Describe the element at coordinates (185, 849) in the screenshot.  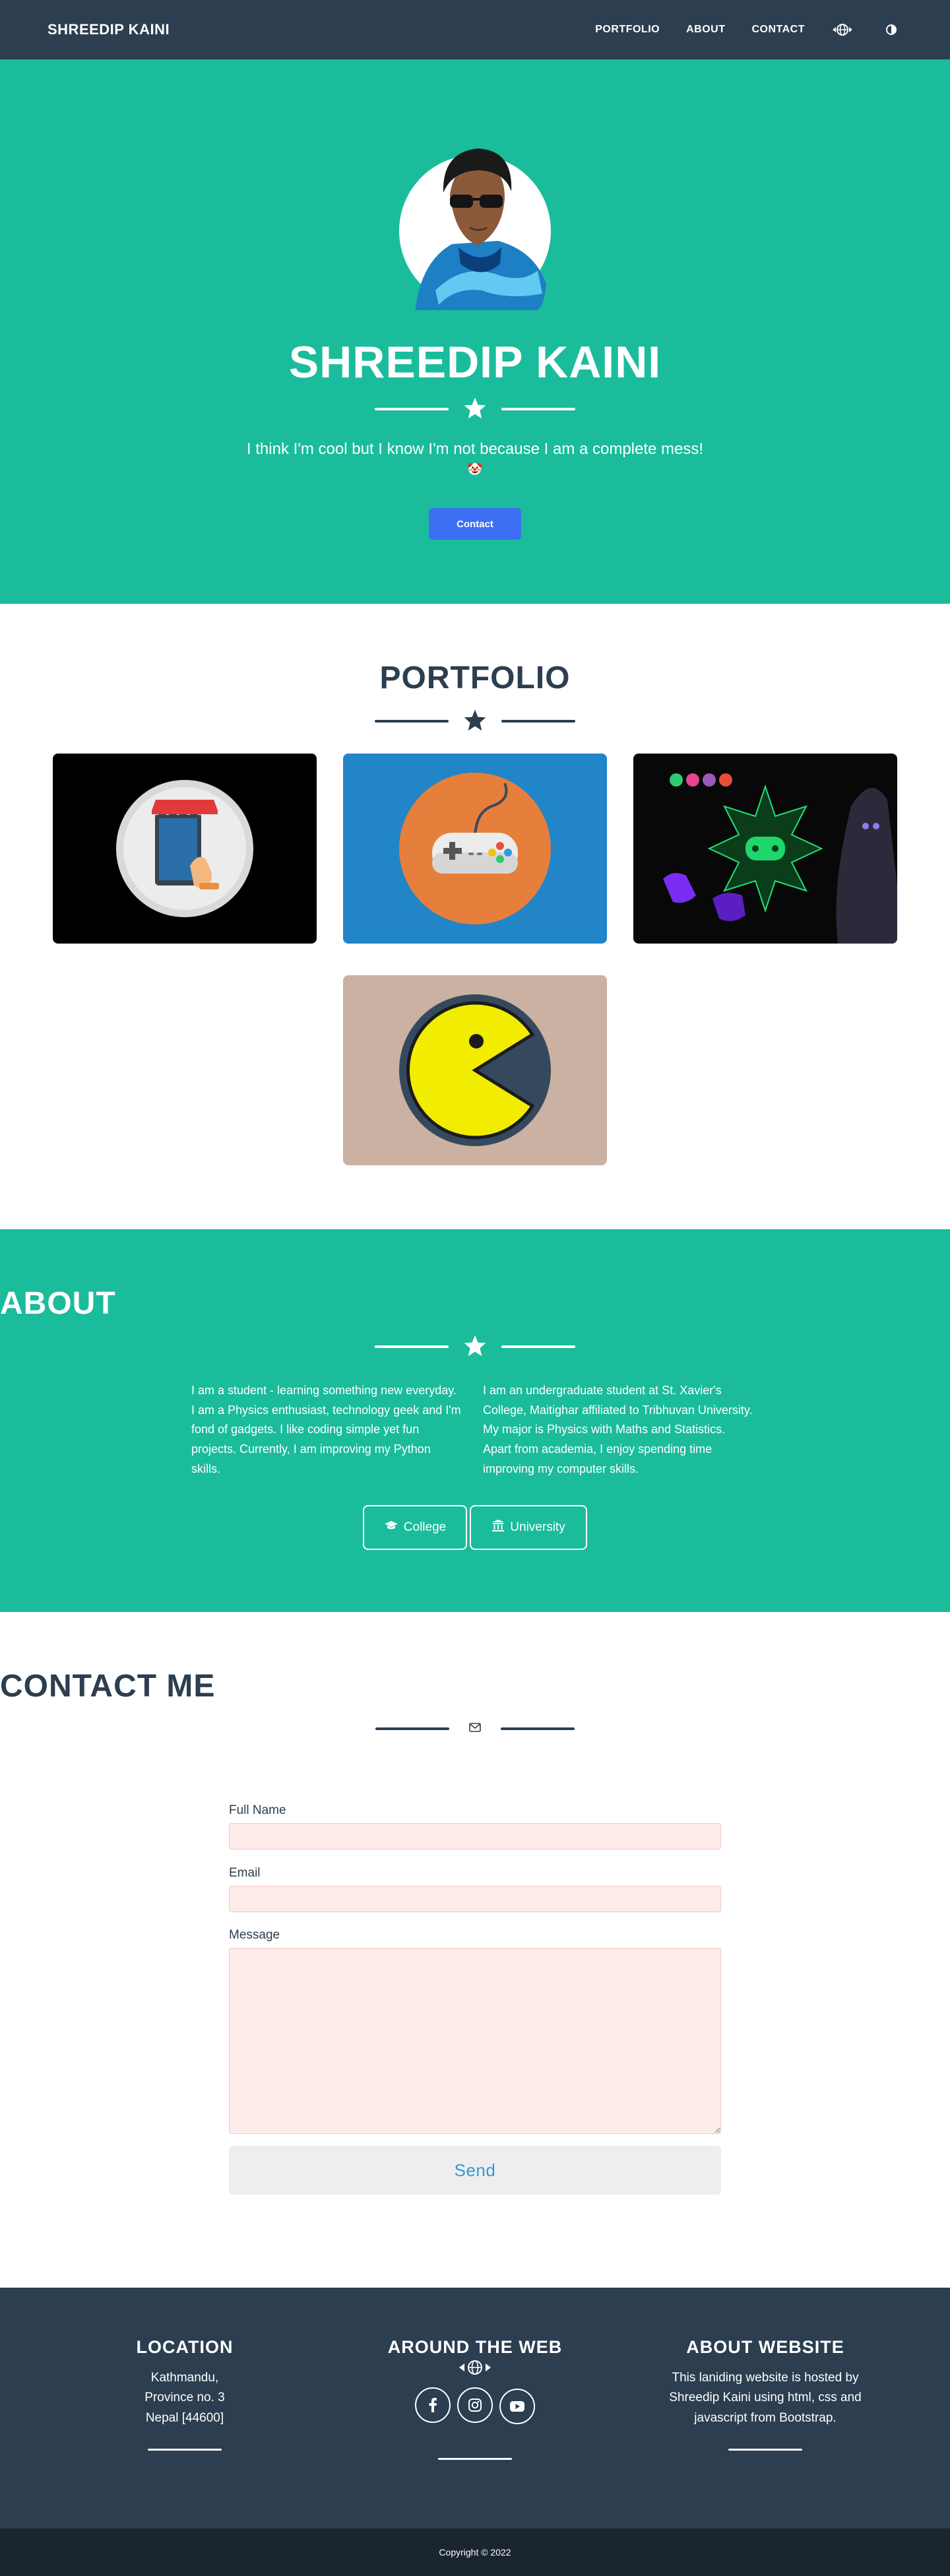
I see `portfolio-item-shop-app` at that location.